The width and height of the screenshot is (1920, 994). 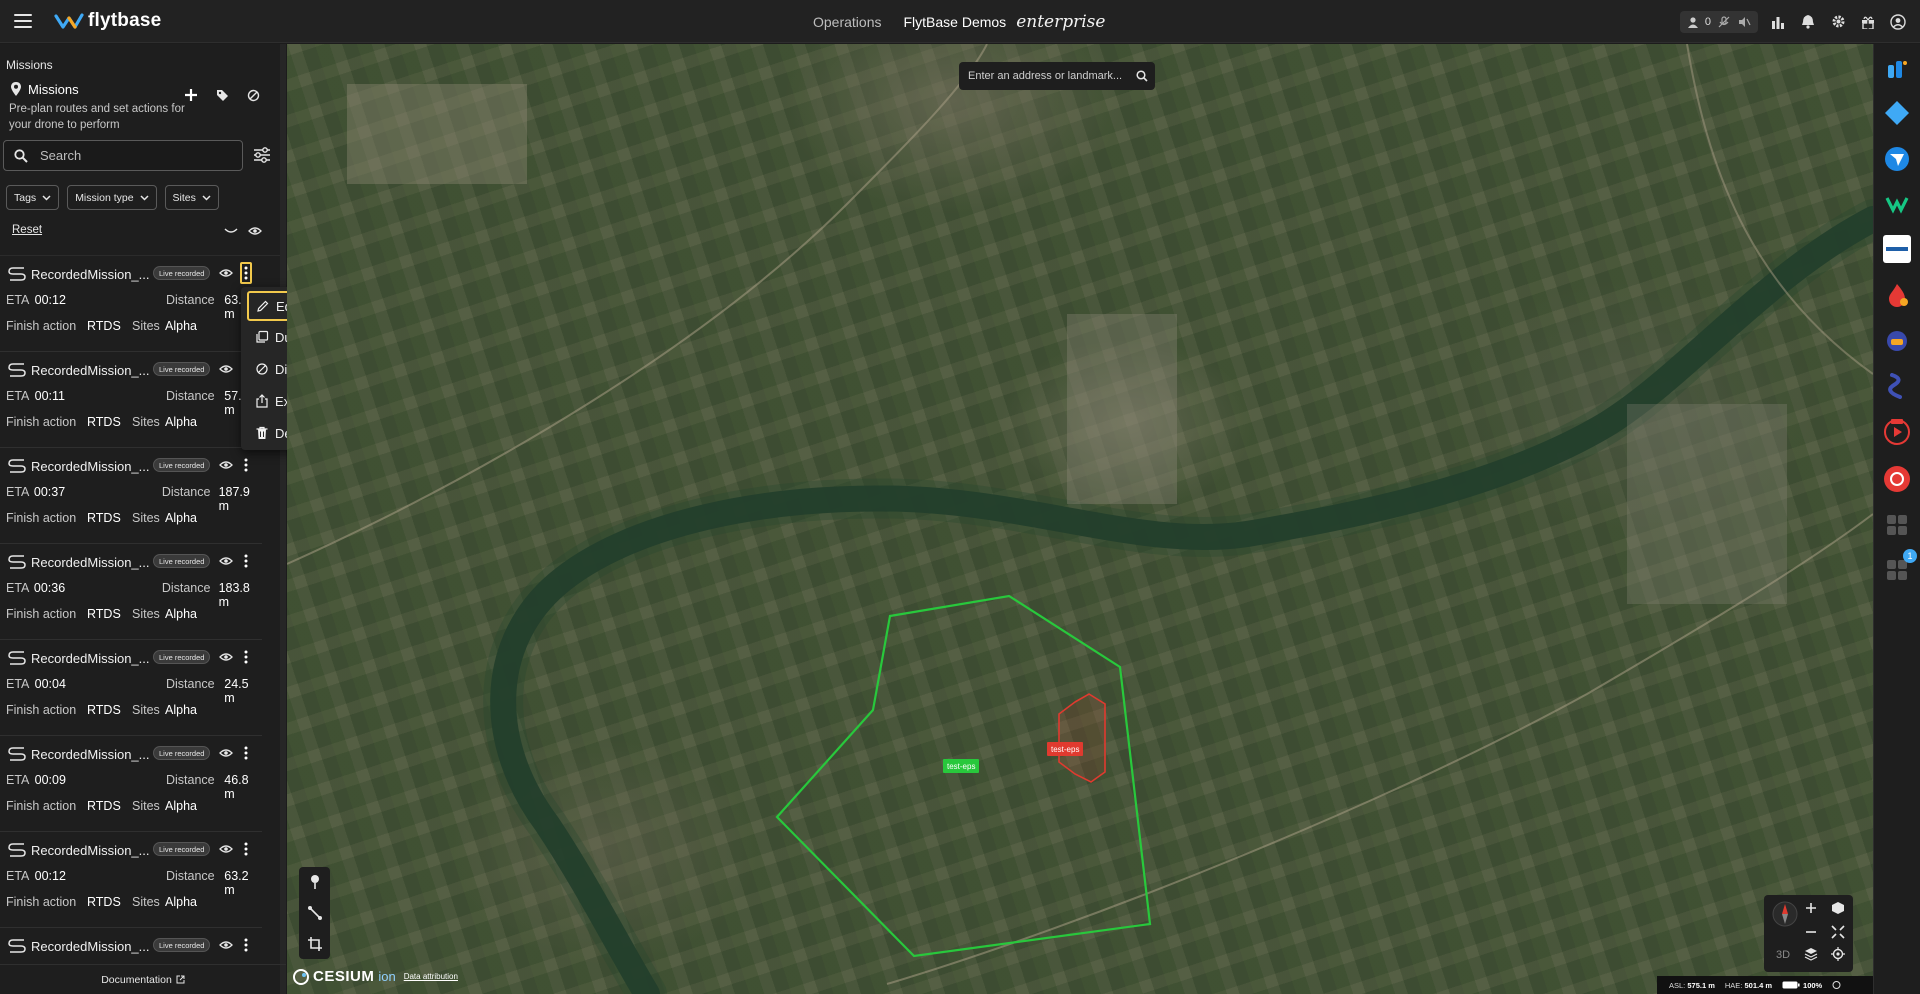 What do you see at coordinates (1778, 22) in the screenshot?
I see `analytics-icon` at bounding box center [1778, 22].